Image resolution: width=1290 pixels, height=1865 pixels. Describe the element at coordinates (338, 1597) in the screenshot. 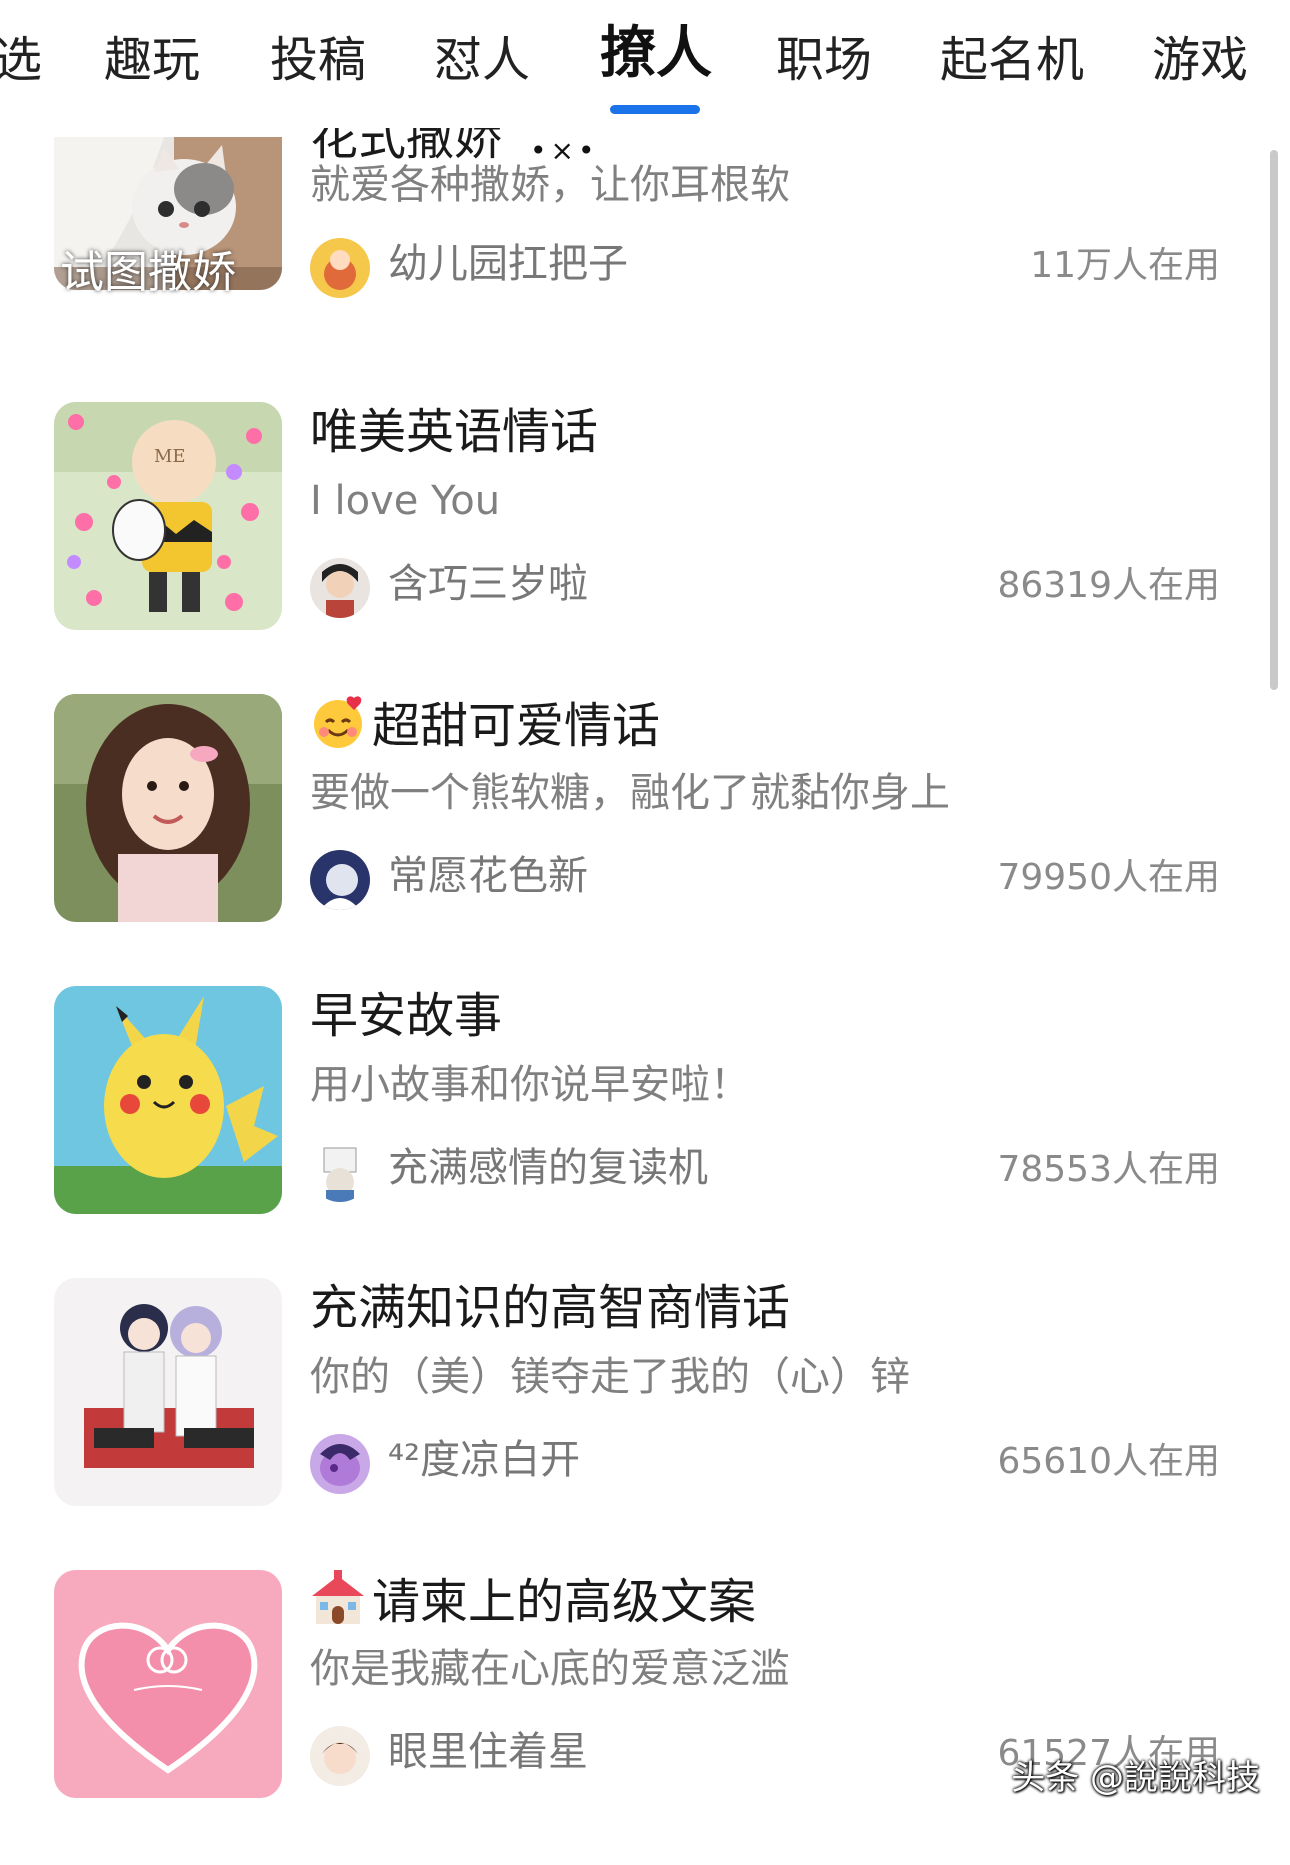

I see `wedding-chapel-icon` at that location.